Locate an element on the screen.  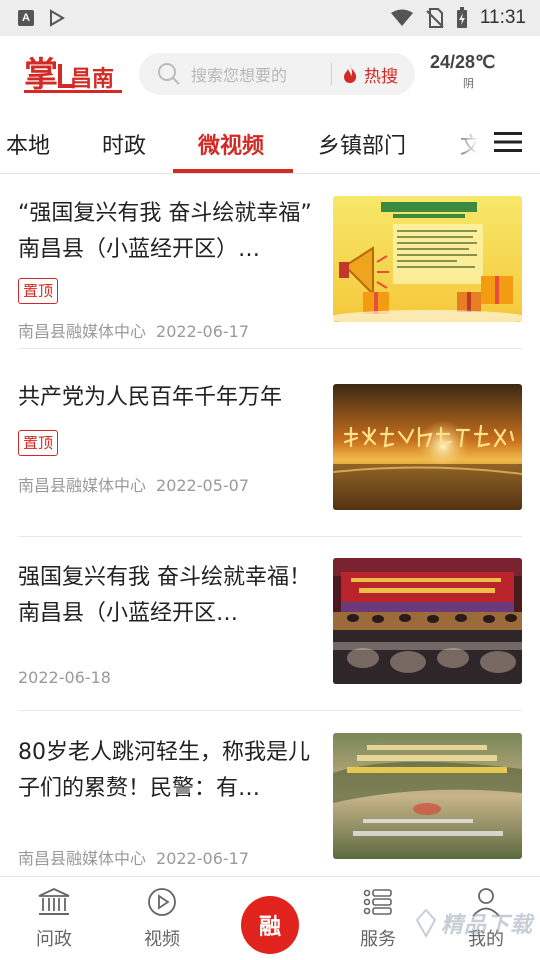
item-meta: 2022-06-18 is located at coordinates (64, 677).